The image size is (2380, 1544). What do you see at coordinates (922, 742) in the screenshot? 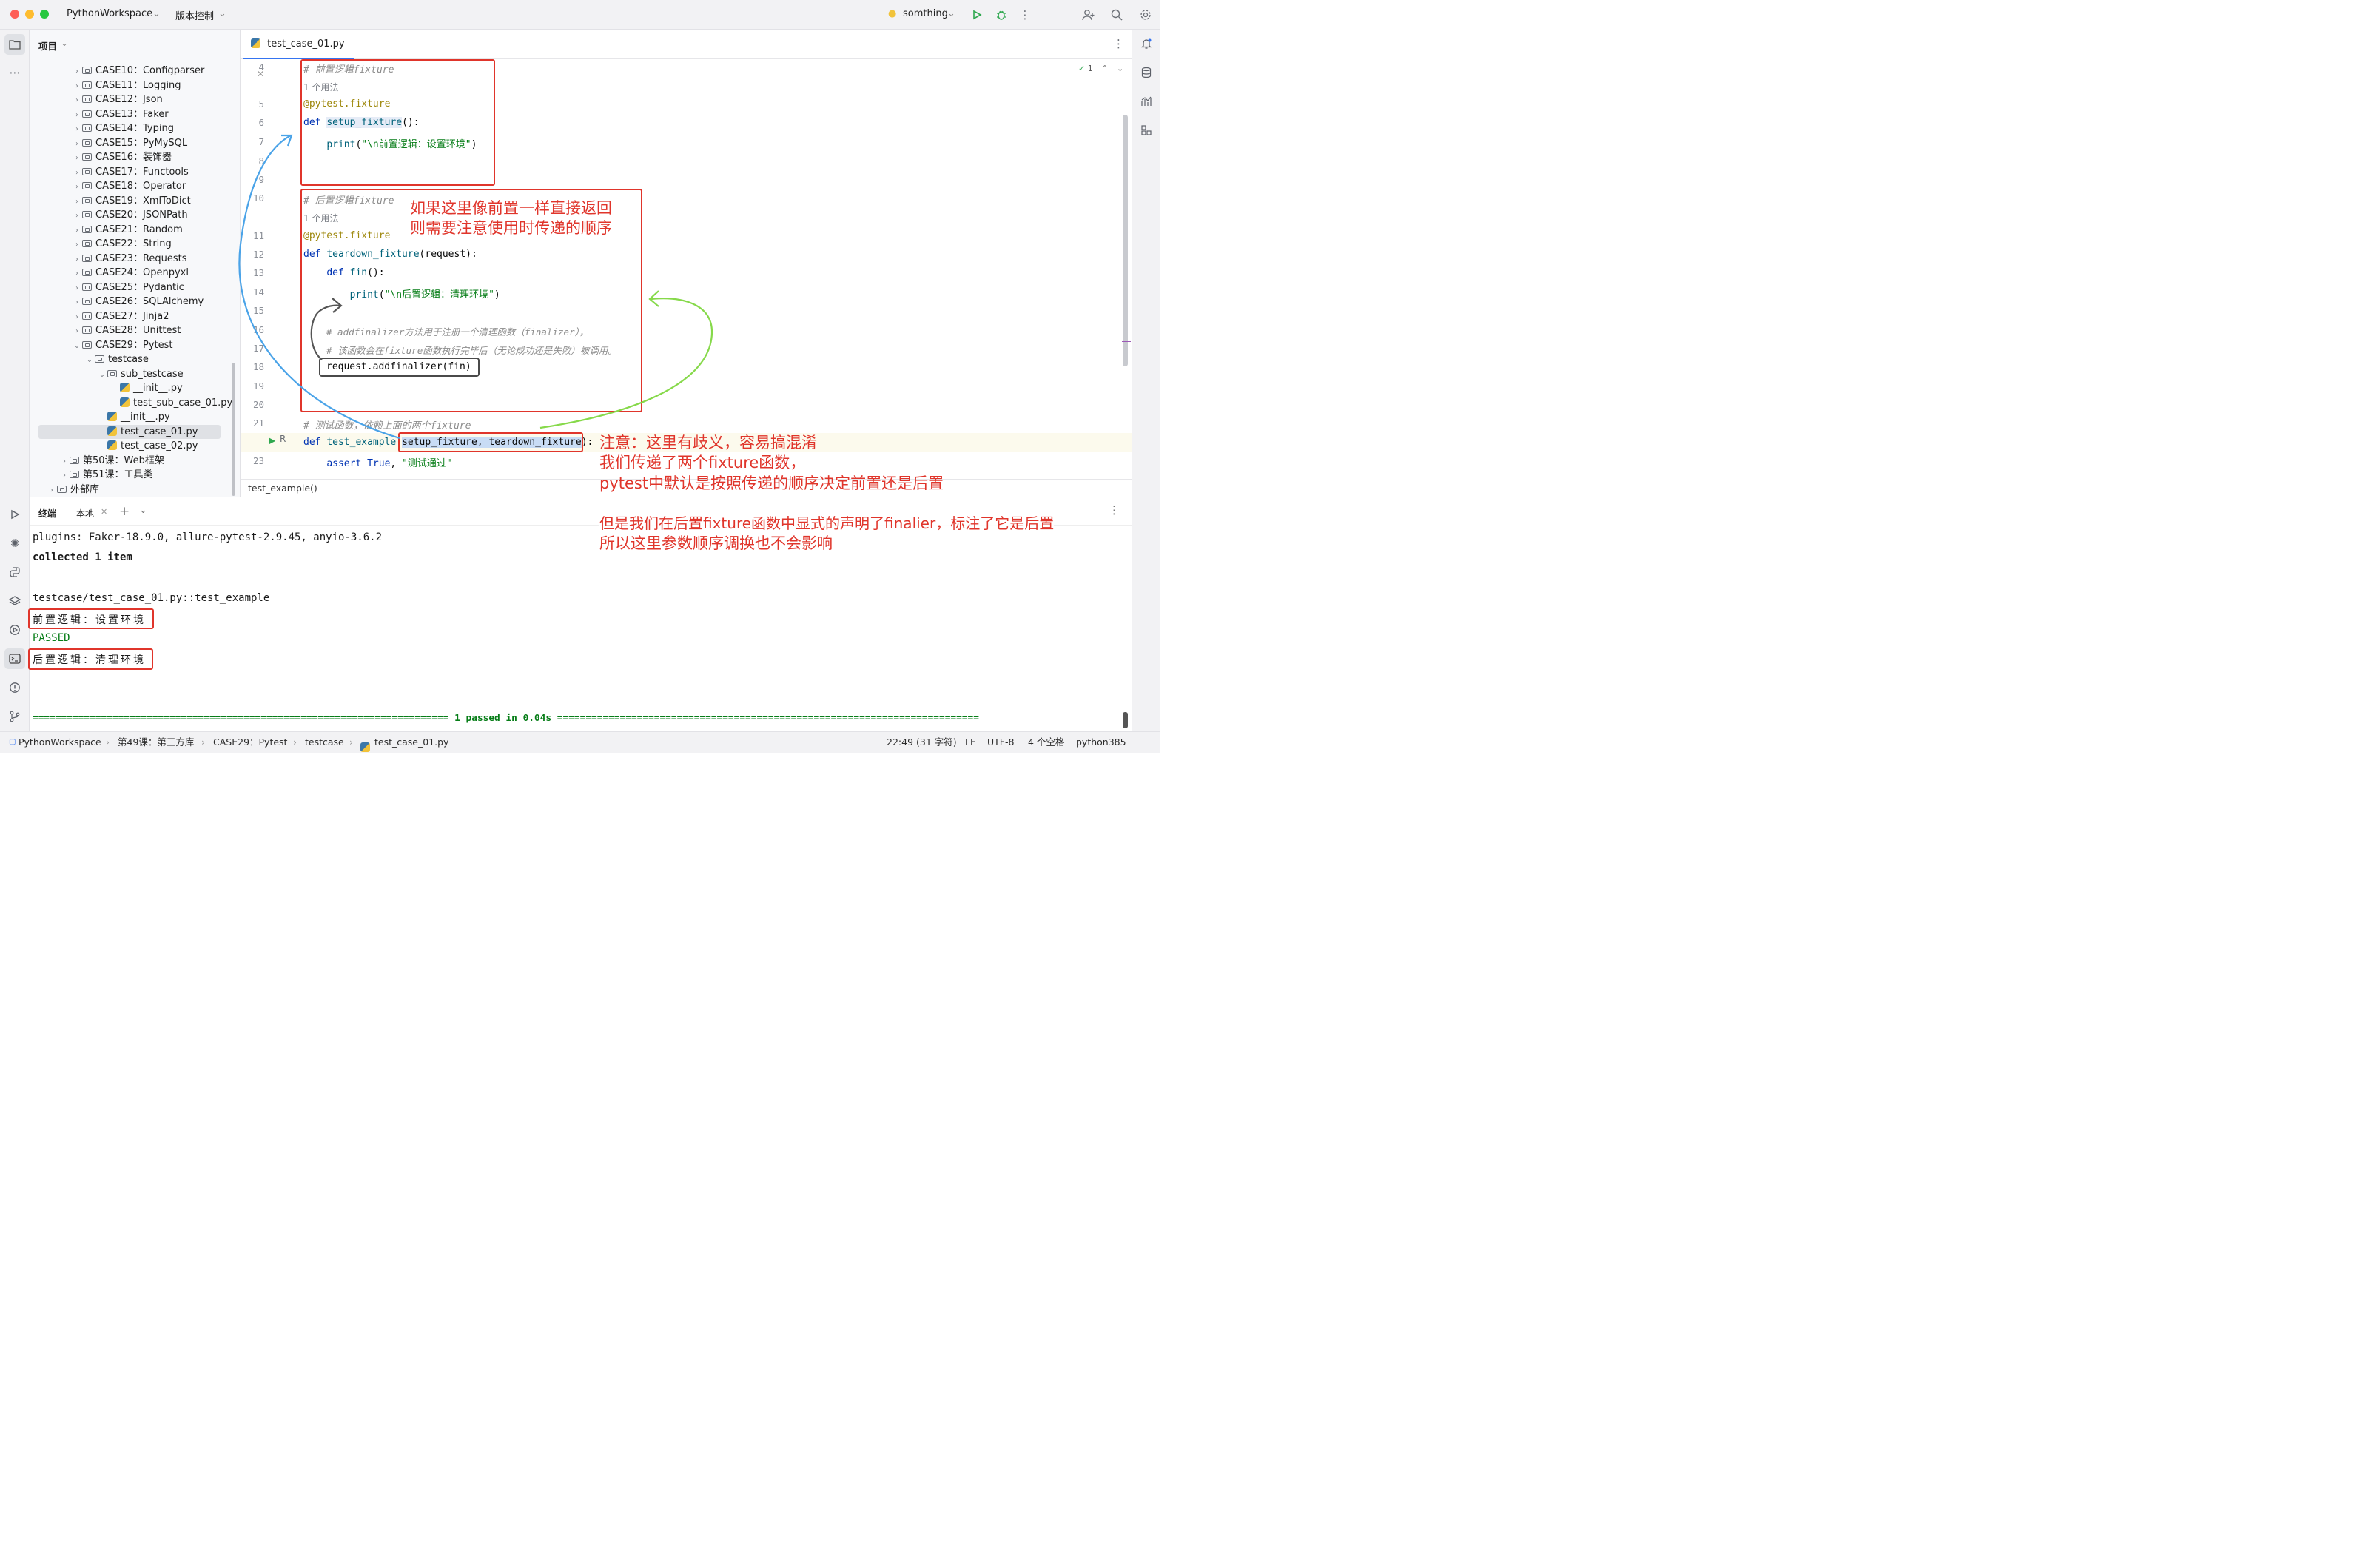
I see `caret-position: 22:49 (31 字符)` at bounding box center [922, 742].